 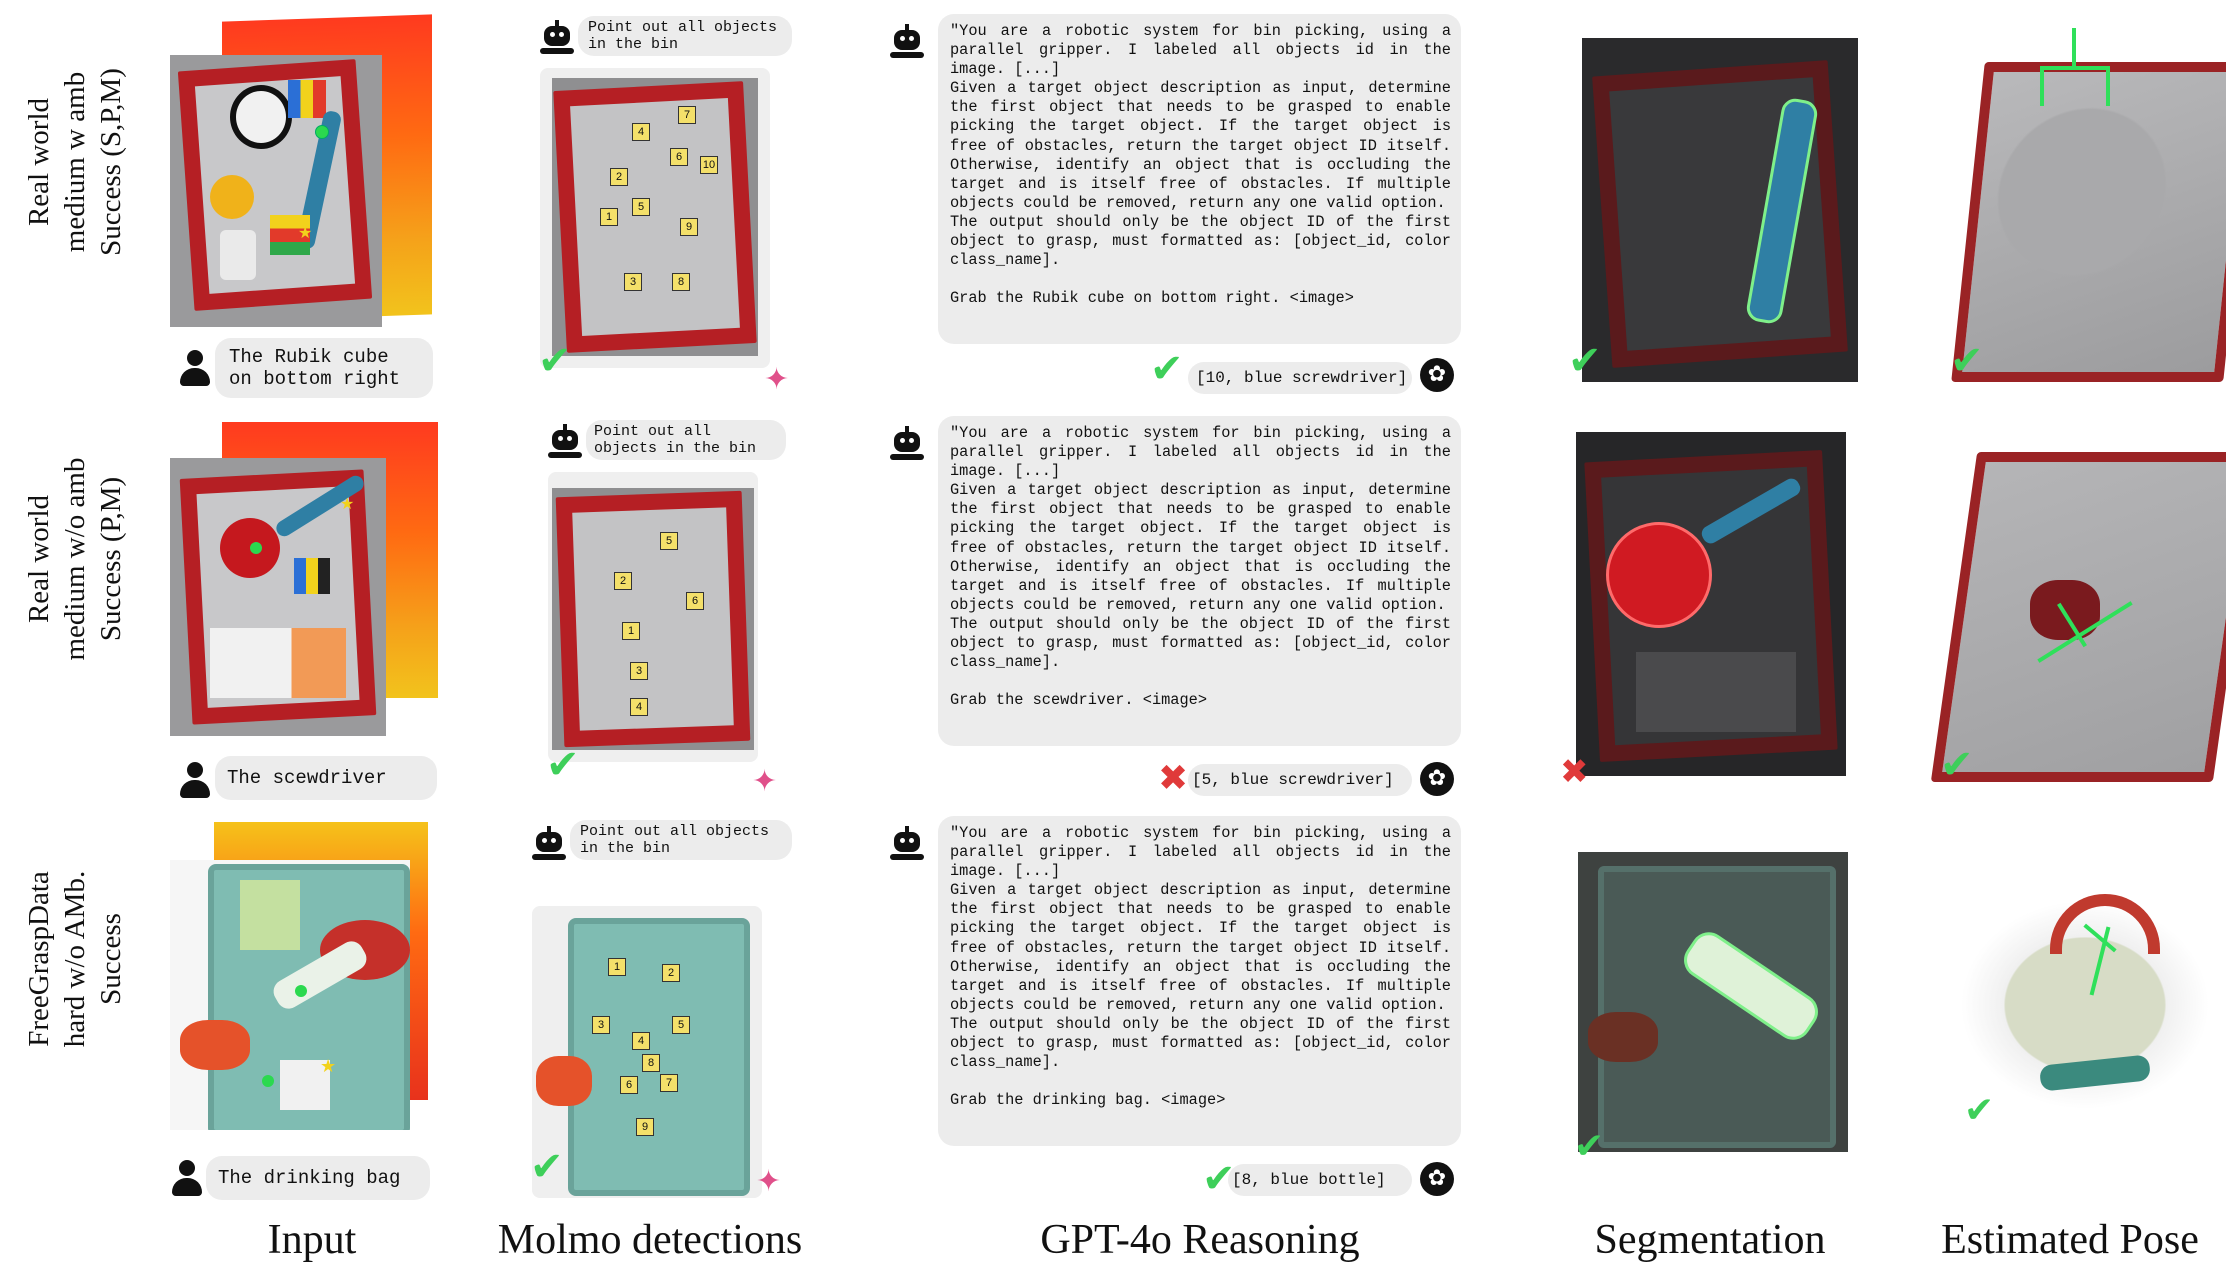 I want to click on user-query-bubble: The drinking bag, so click(x=318, y=1178).